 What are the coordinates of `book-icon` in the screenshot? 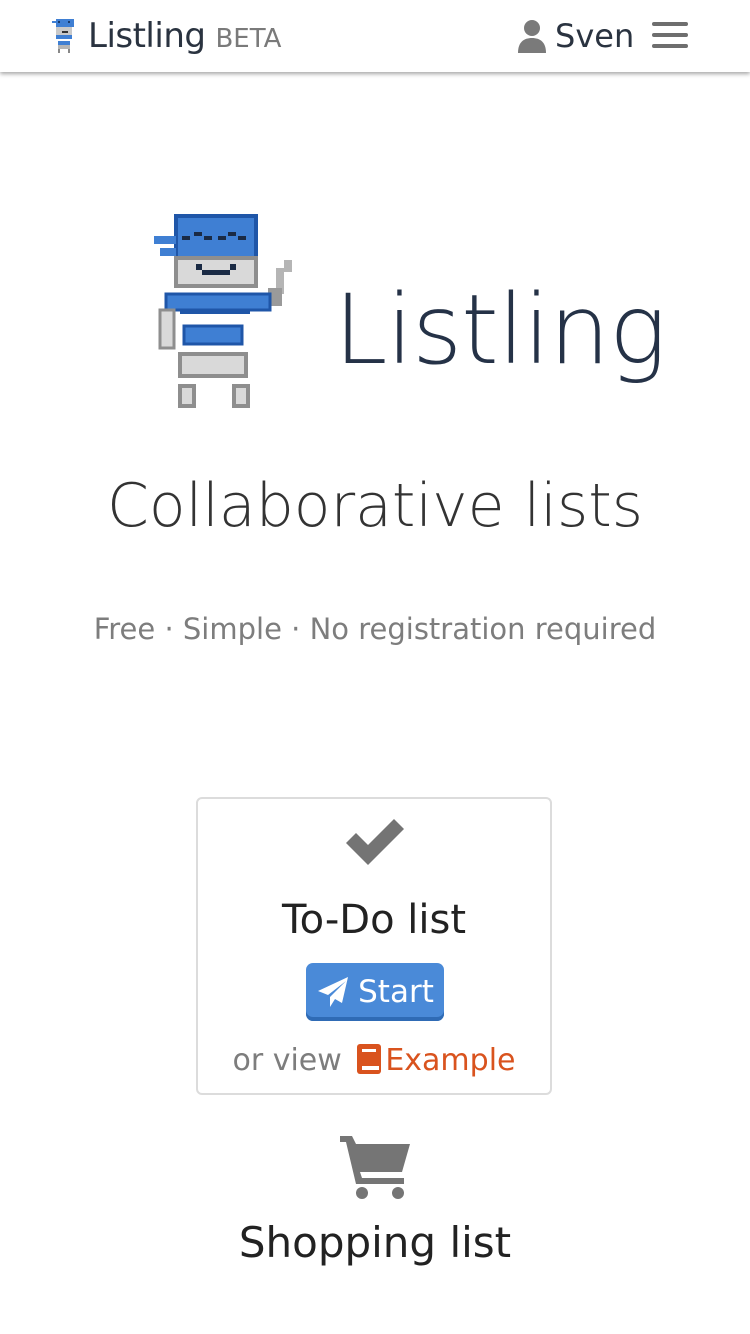 It's located at (369, 1059).